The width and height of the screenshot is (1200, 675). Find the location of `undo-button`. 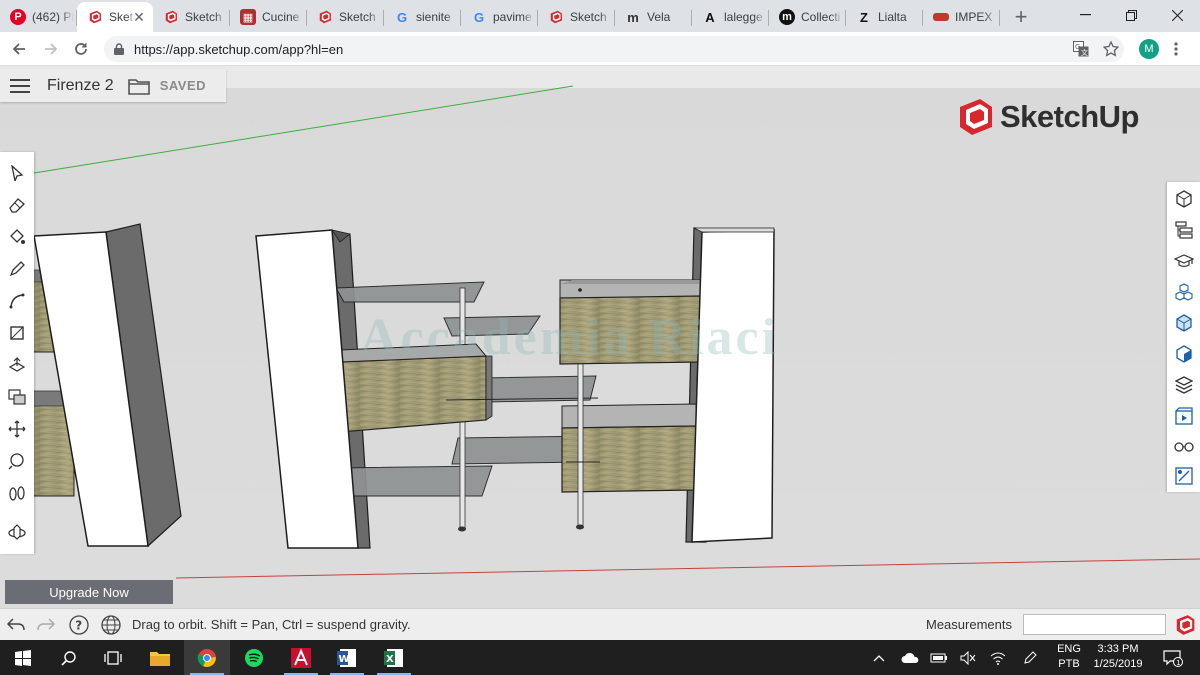

undo-button is located at coordinates (16, 625).